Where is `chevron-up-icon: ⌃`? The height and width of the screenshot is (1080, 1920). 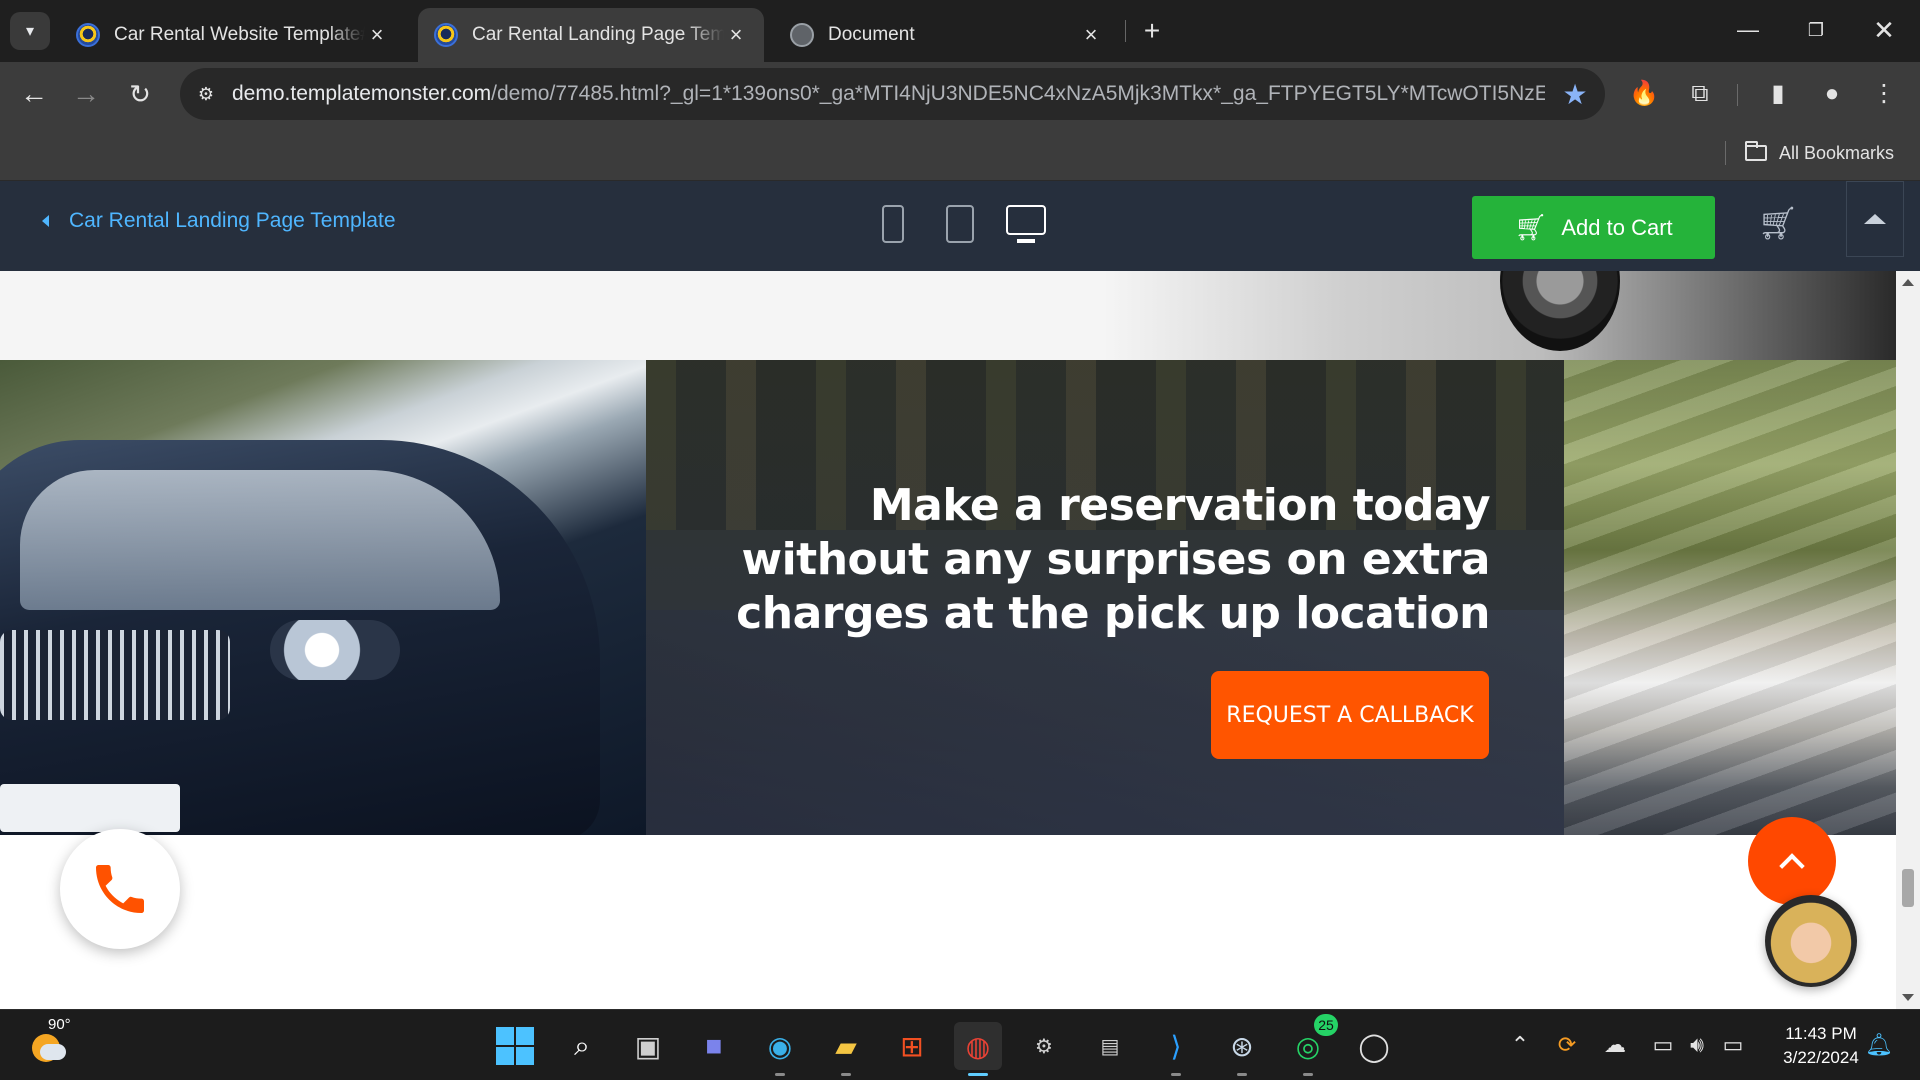
chevron-up-icon: ⌃ is located at coordinates (1520, 1045).